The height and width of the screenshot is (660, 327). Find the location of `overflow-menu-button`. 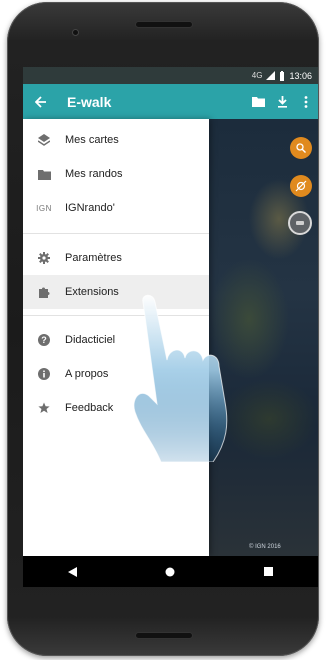

overflow-menu-button is located at coordinates (306, 101).